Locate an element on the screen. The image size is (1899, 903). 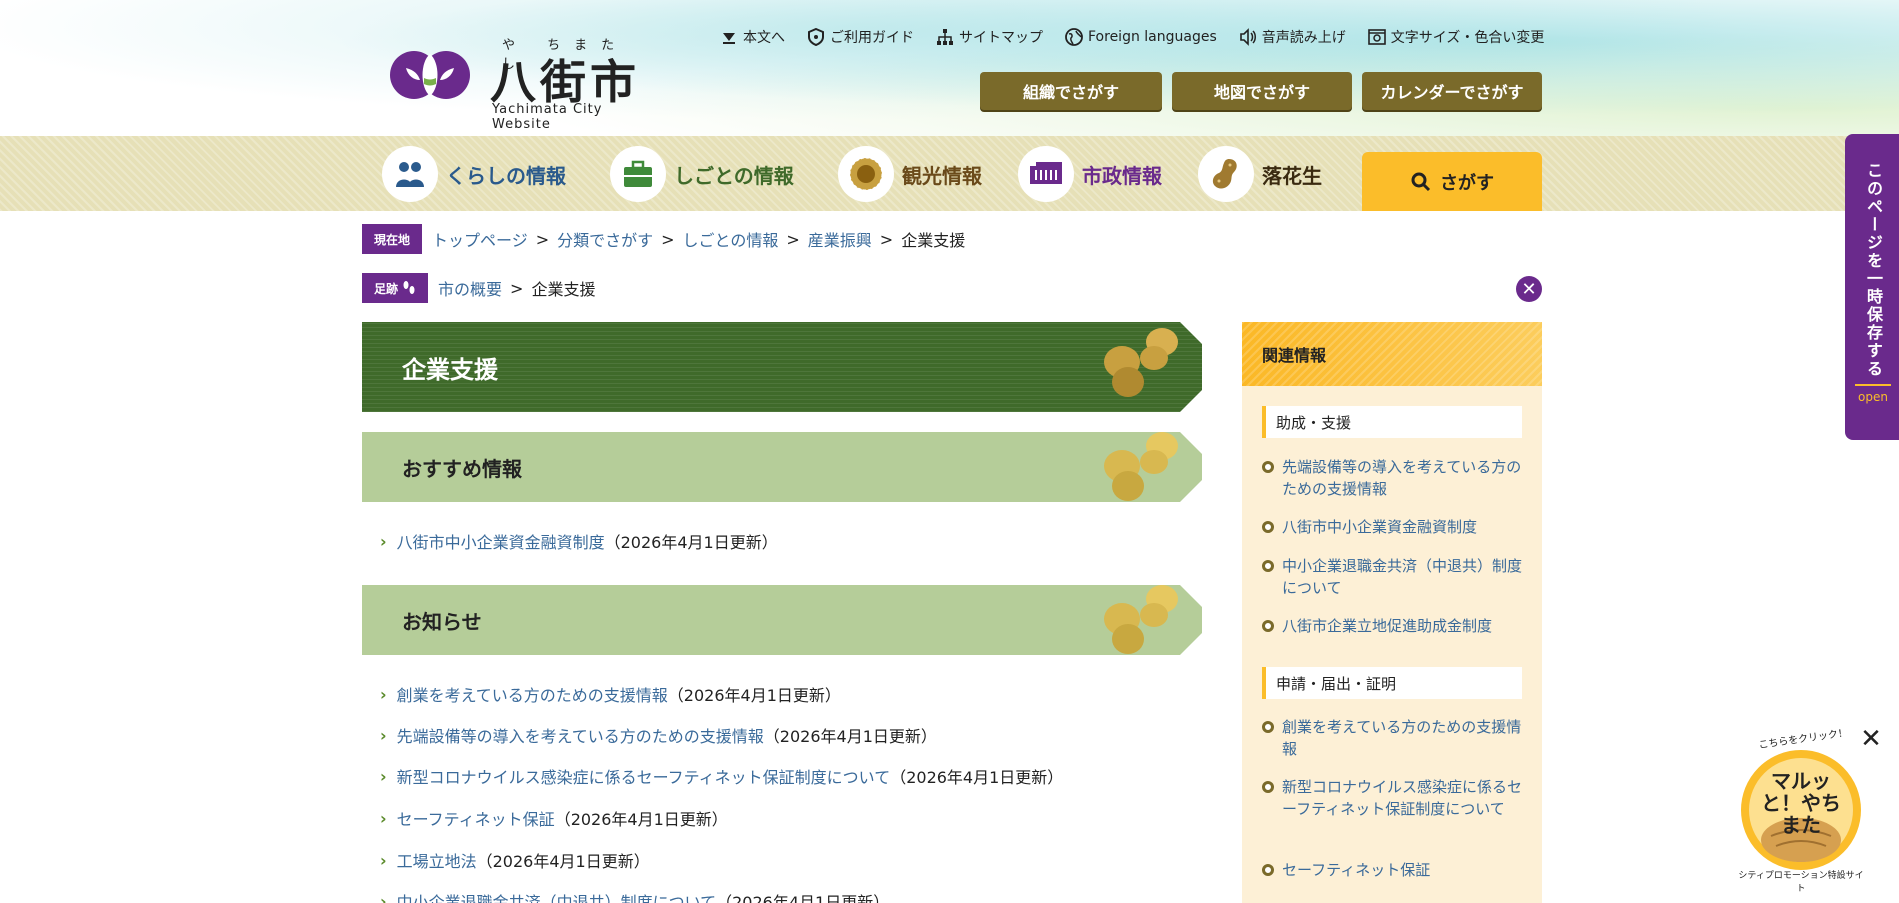
list-item: › 中小企業退職金共済（中退共）制度について （2026年4月1日更新） is located at coordinates (634, 896).